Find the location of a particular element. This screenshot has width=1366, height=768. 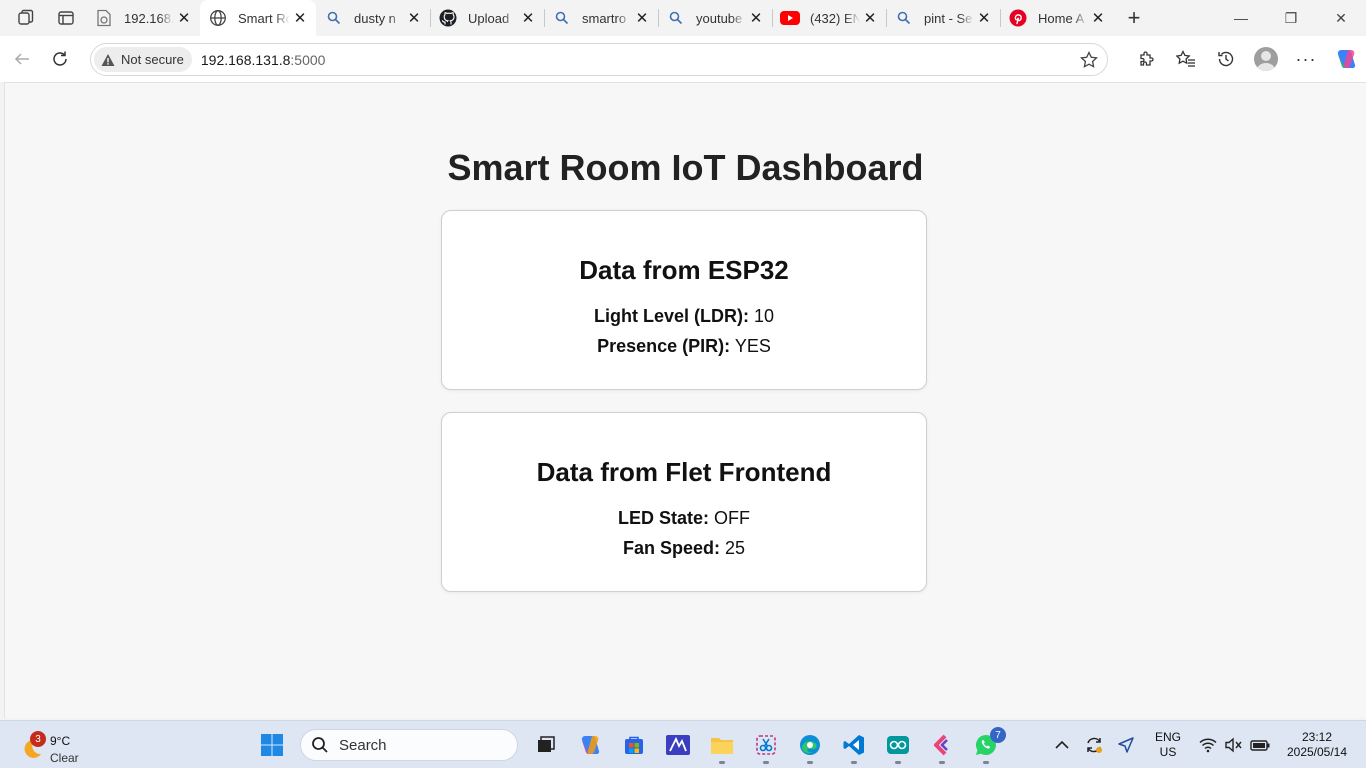

system-clock: 23:12 2025/05/14 is located at coordinates (1317, 745).